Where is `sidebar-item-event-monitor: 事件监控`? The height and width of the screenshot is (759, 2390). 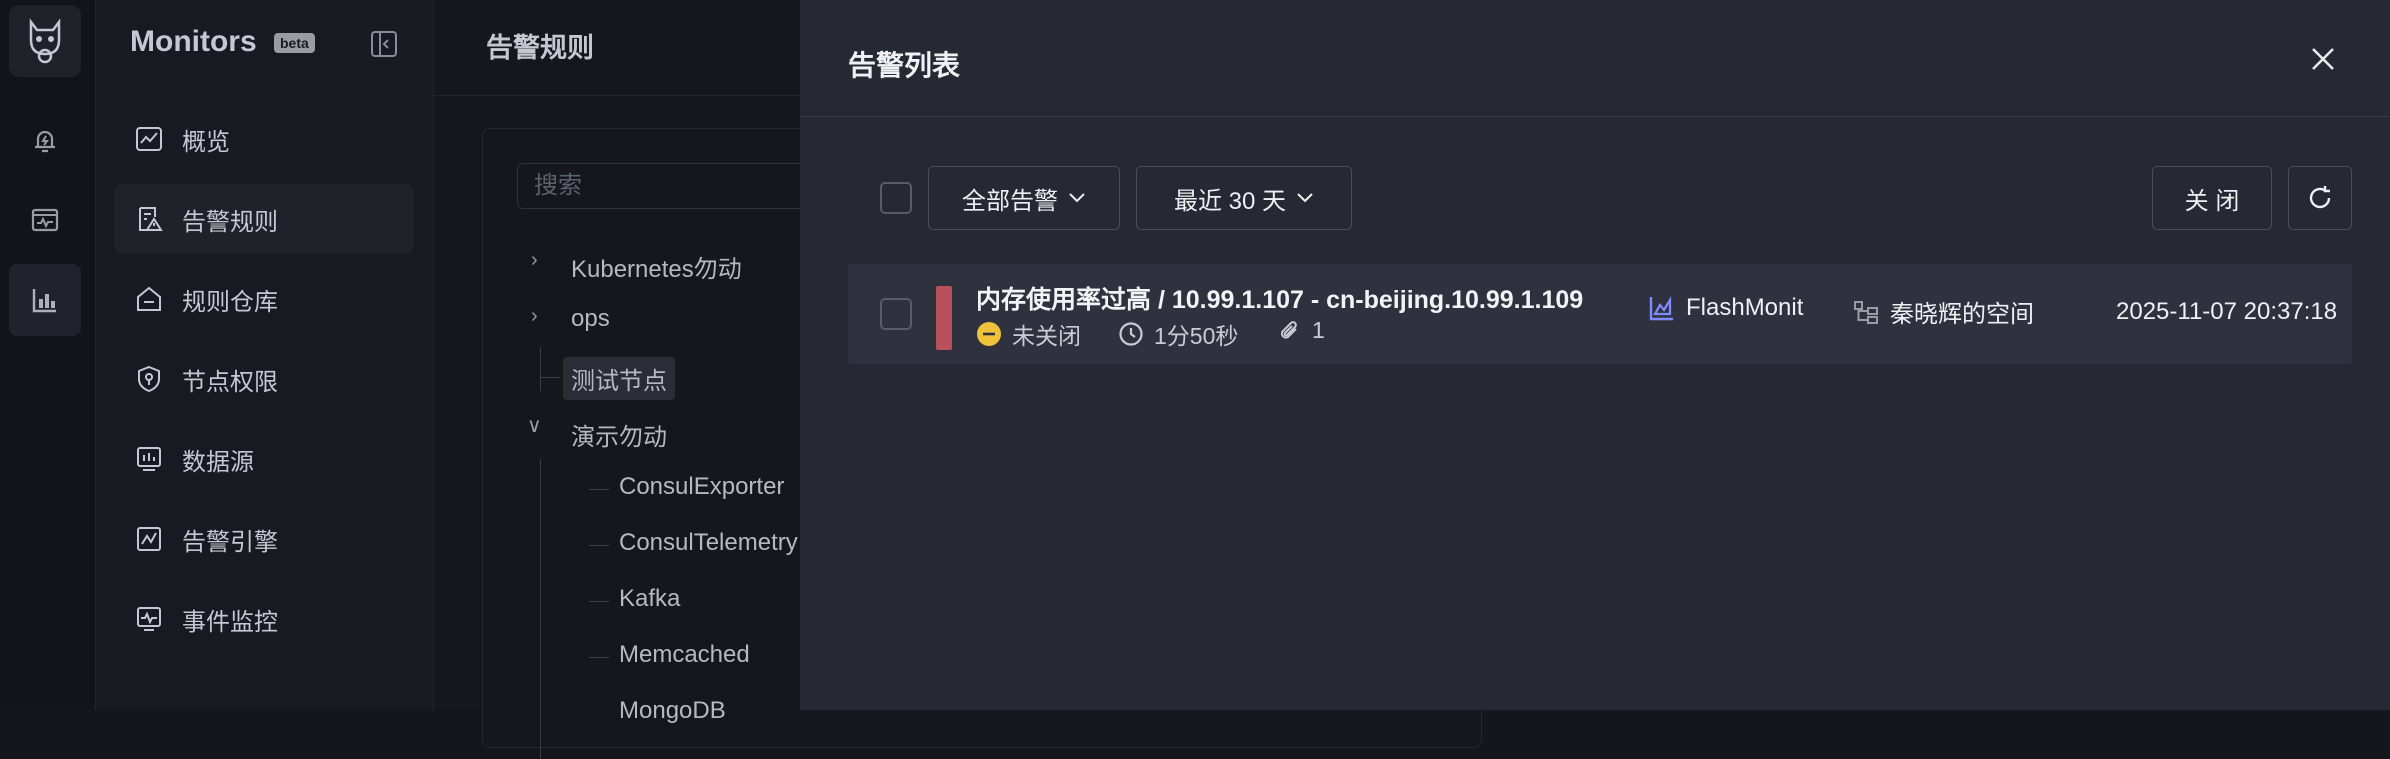 sidebar-item-event-monitor: 事件监控 is located at coordinates (264, 619).